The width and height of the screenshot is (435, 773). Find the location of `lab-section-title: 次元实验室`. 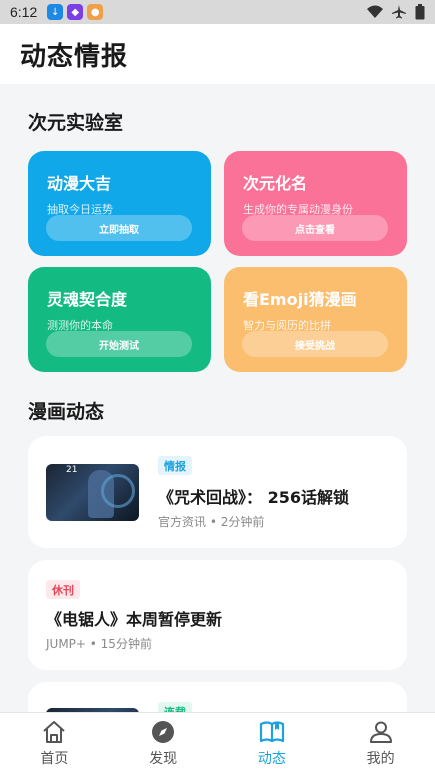

lab-section-title: 次元实验室 is located at coordinates (76, 123).